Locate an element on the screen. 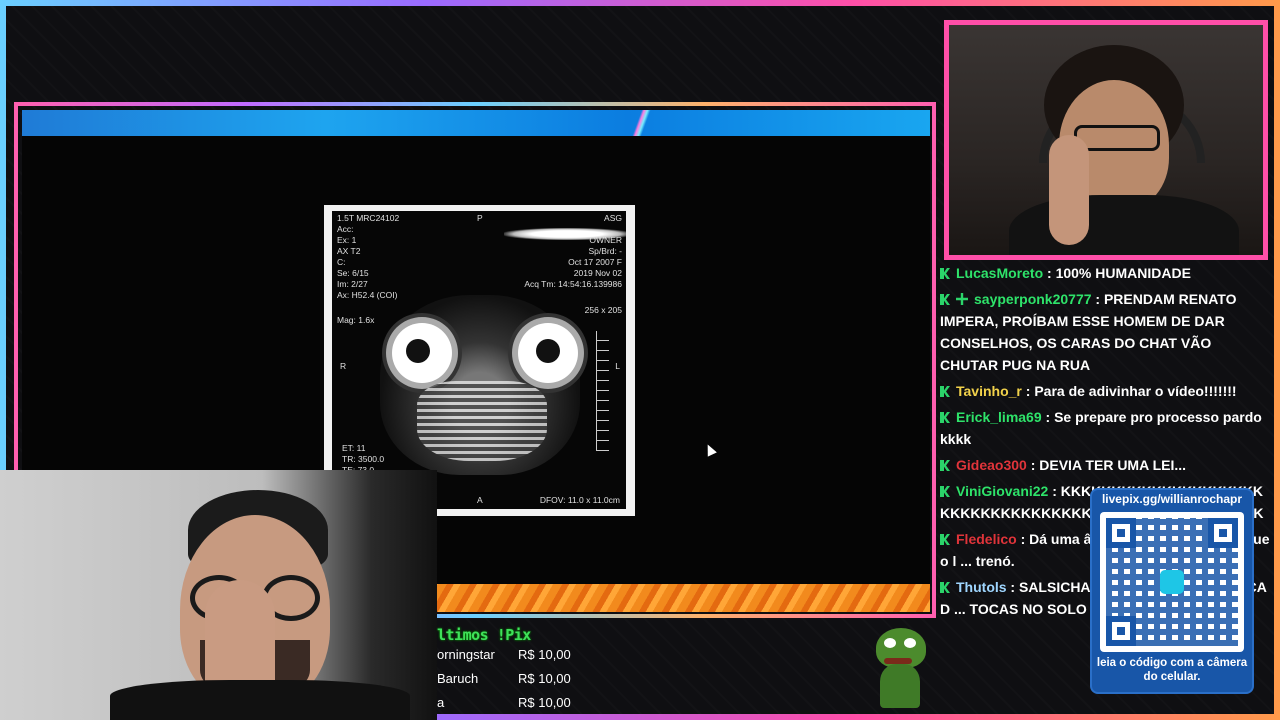 This screenshot has width=1280, height=720. qr-logo-icon is located at coordinates (1172, 582).